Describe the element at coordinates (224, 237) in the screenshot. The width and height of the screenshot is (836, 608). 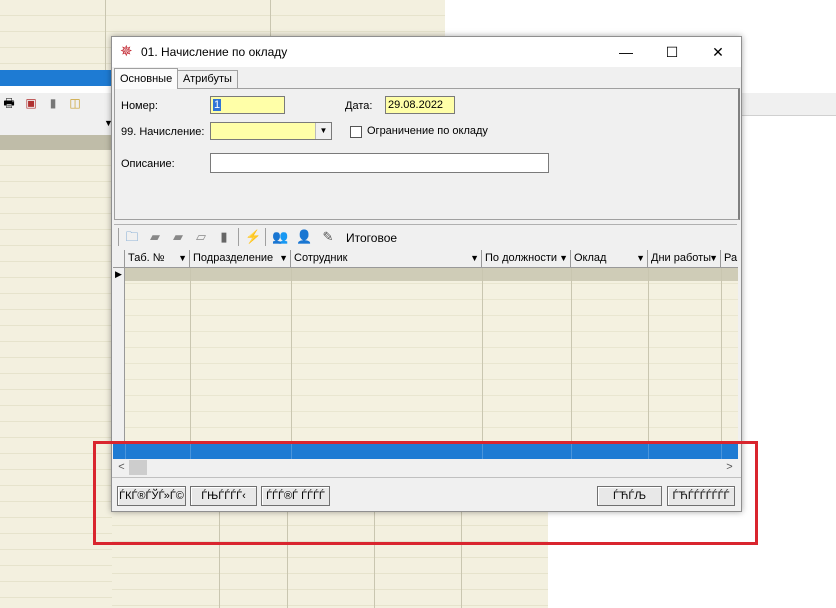
I see `document-icon: ▮` at that location.